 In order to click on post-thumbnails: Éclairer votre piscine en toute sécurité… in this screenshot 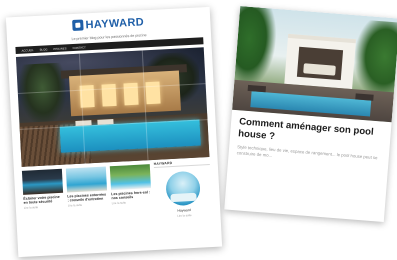, I will do `click(87, 197)`.